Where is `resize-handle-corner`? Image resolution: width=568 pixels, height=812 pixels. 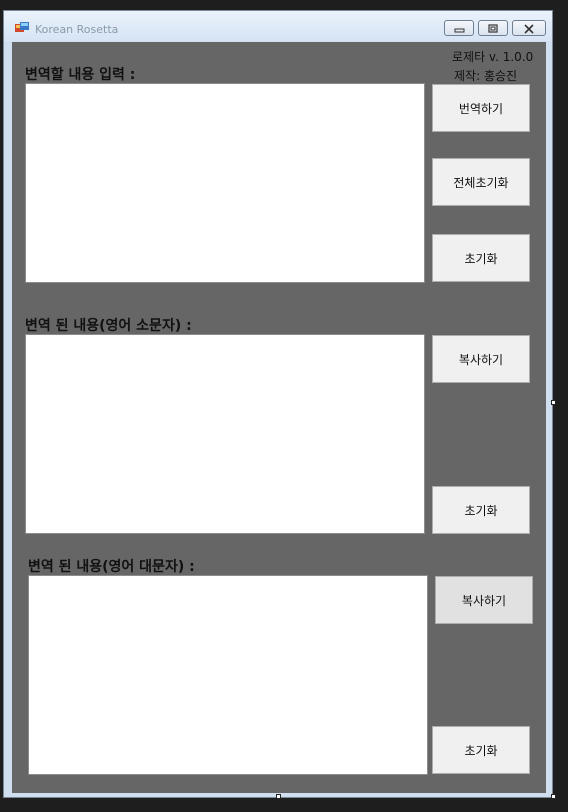 resize-handle-corner is located at coordinates (553, 796).